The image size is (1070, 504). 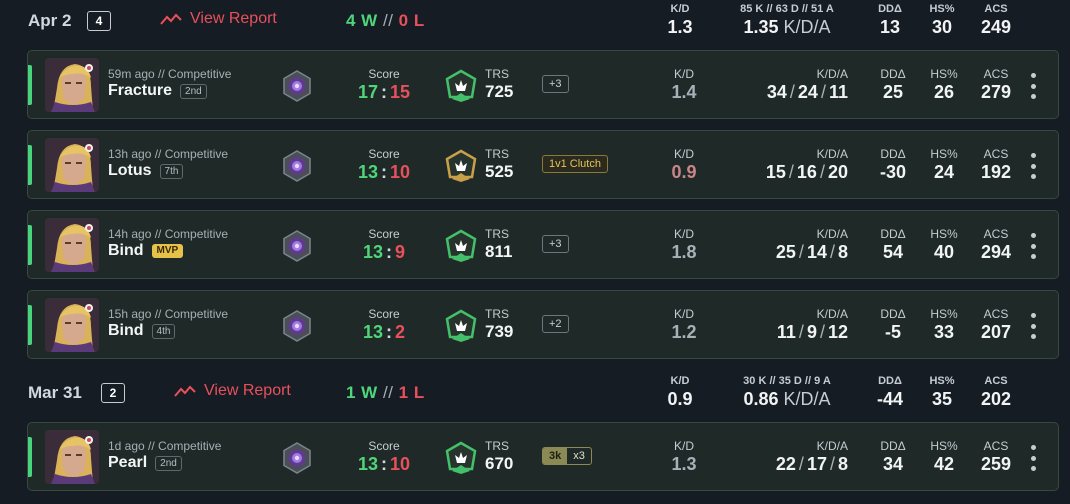 I want to click on trs-value: 525, so click(x=499, y=171).